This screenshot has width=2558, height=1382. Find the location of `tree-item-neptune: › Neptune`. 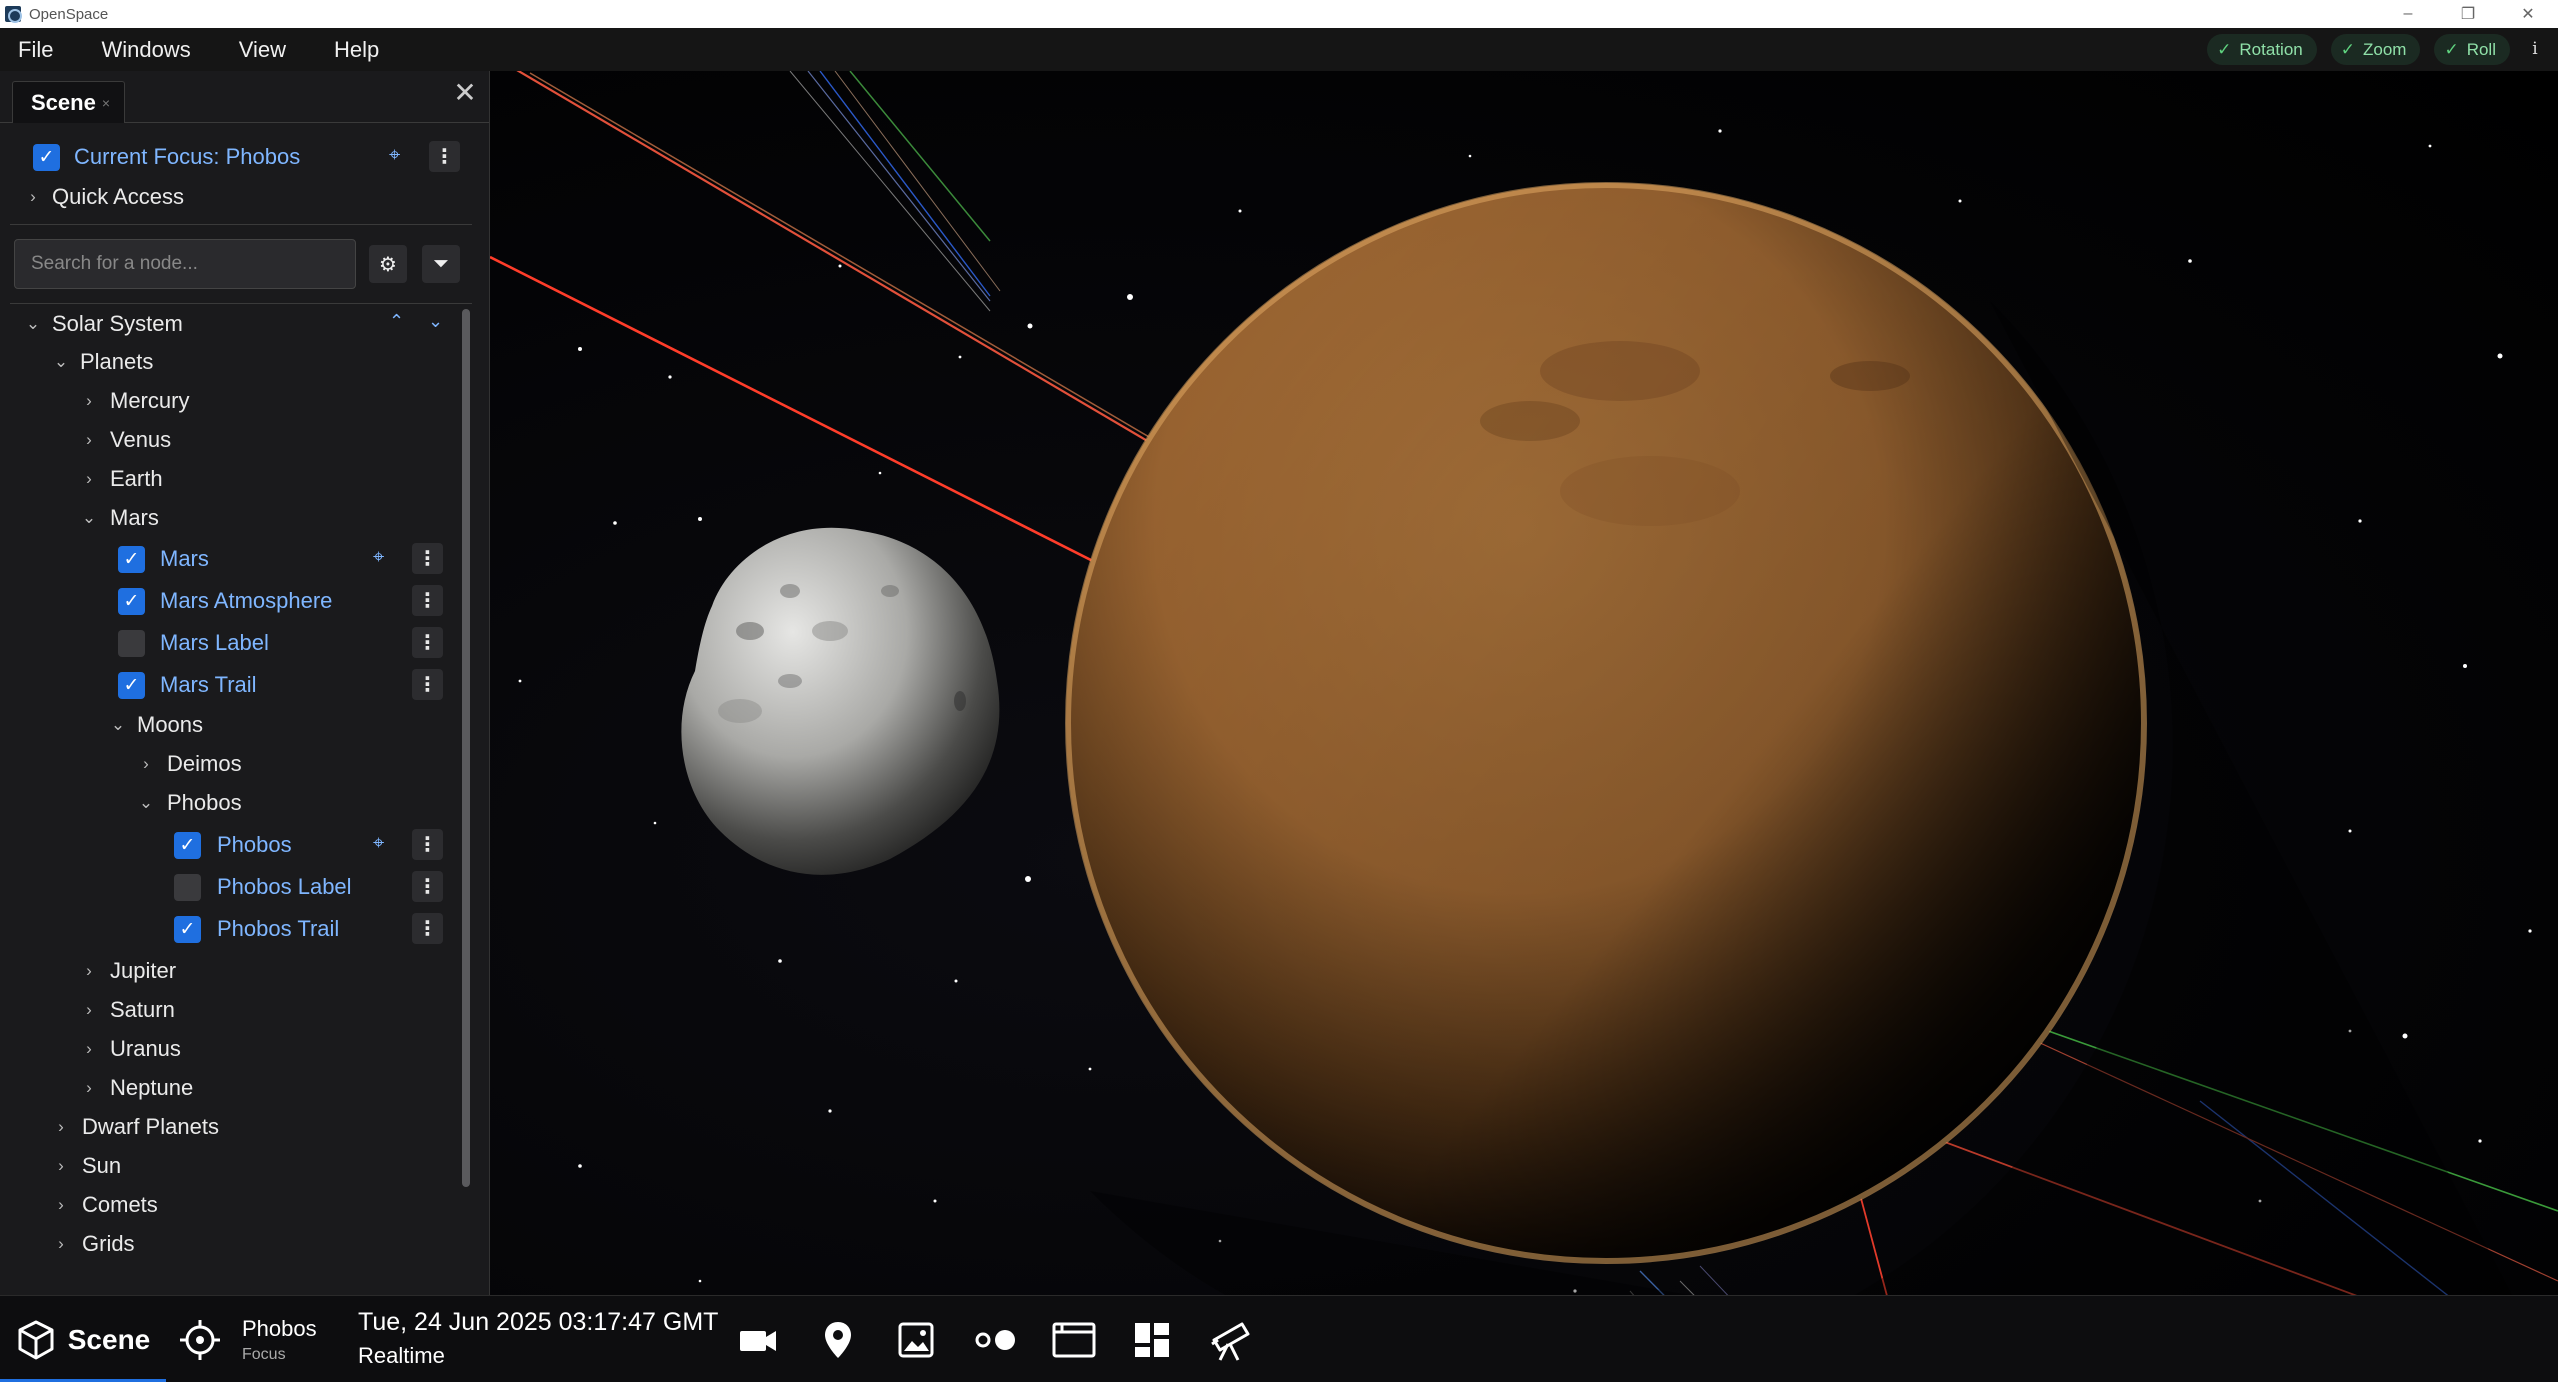

tree-item-neptune: › Neptune is located at coordinates (136, 1088).